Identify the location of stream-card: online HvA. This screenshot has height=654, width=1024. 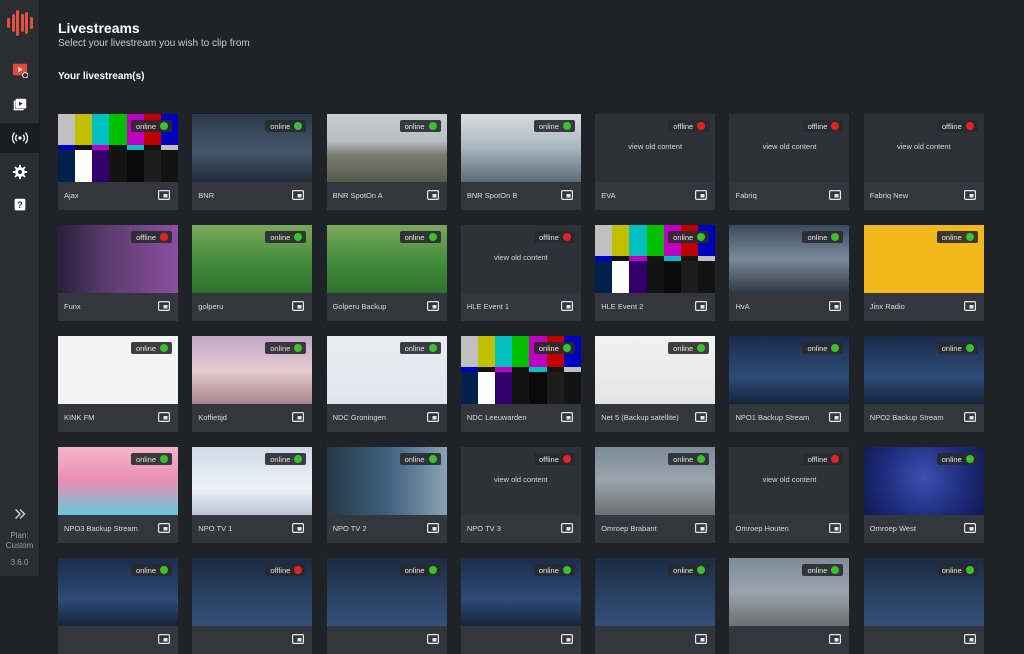
(789, 273).